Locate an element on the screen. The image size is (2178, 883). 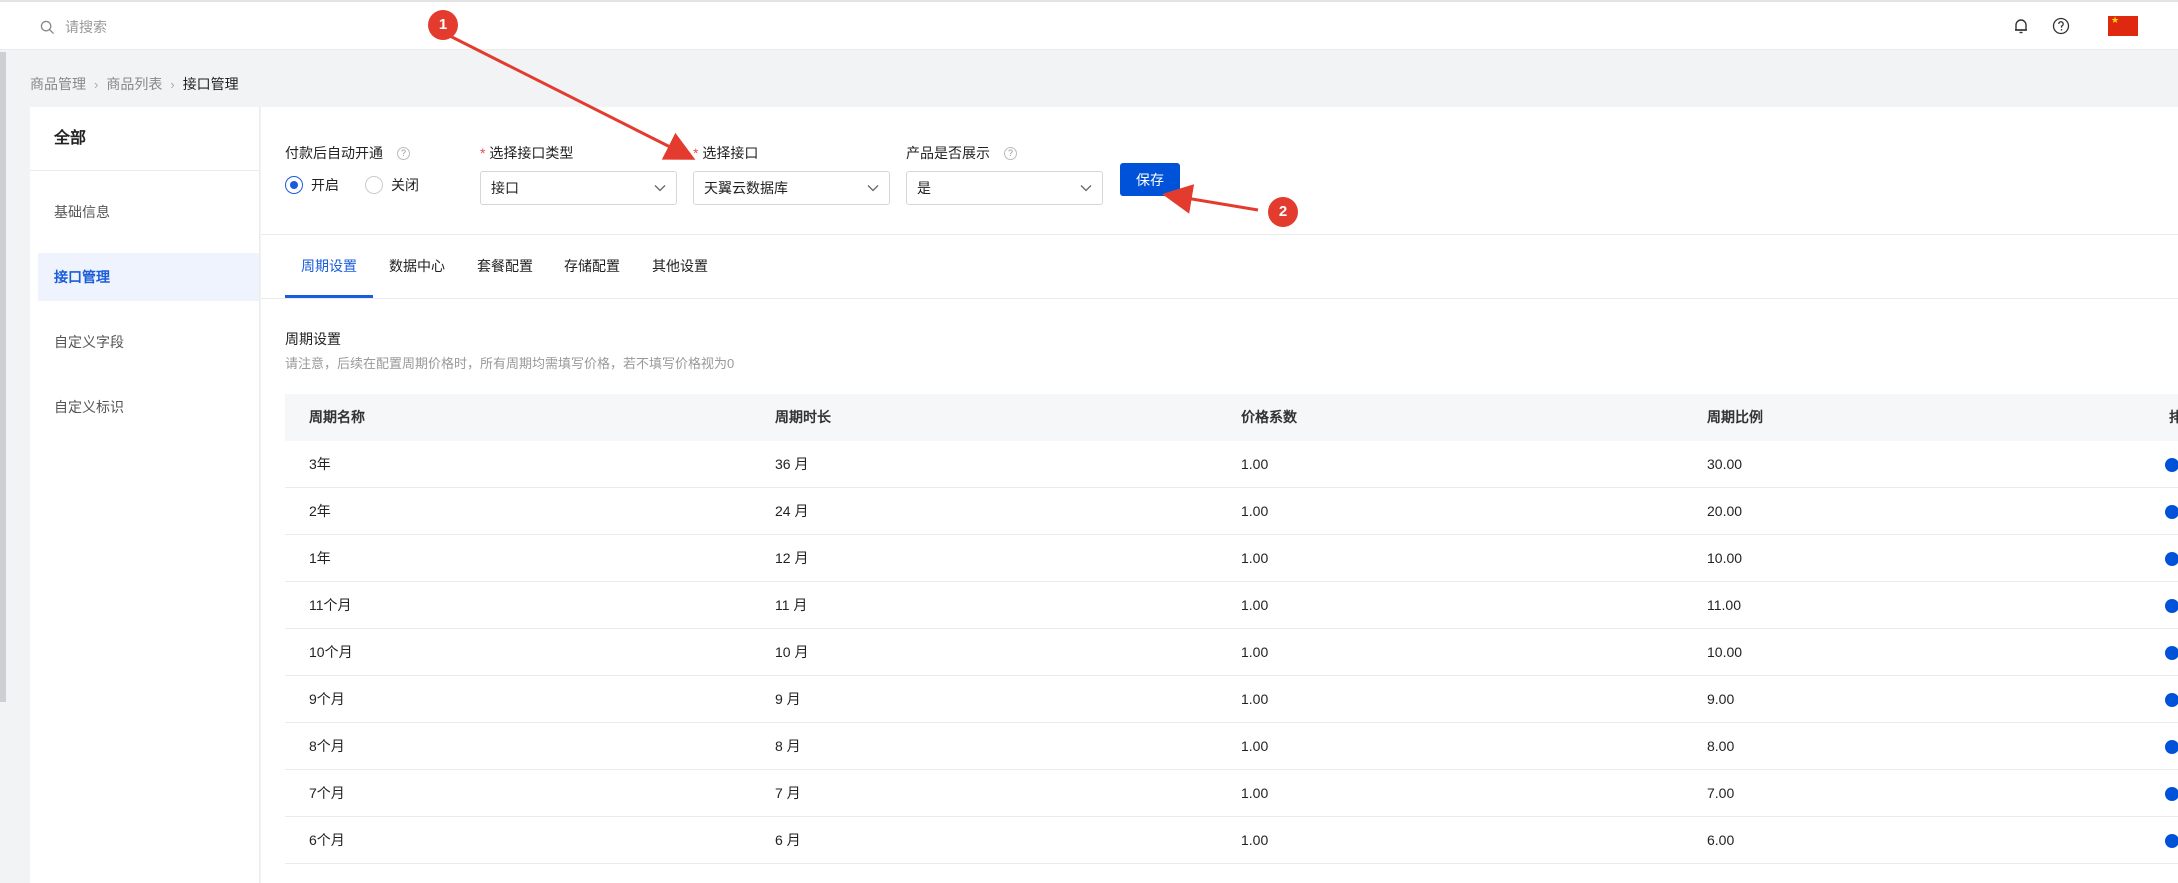
show-product-value: 是 is located at coordinates (924, 188).